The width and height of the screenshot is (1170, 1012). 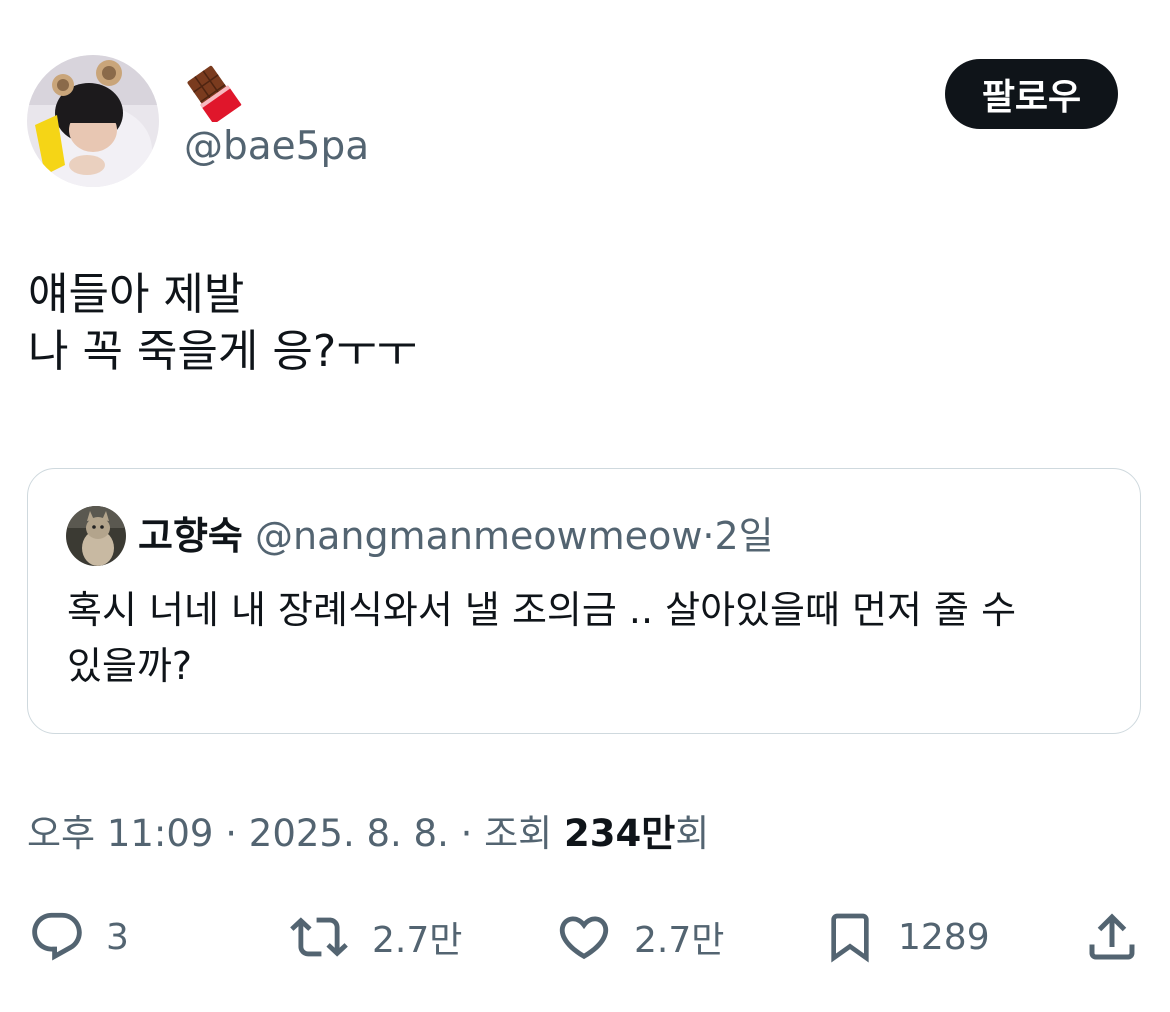 I want to click on bookmark-count: 1289, so click(x=944, y=937).